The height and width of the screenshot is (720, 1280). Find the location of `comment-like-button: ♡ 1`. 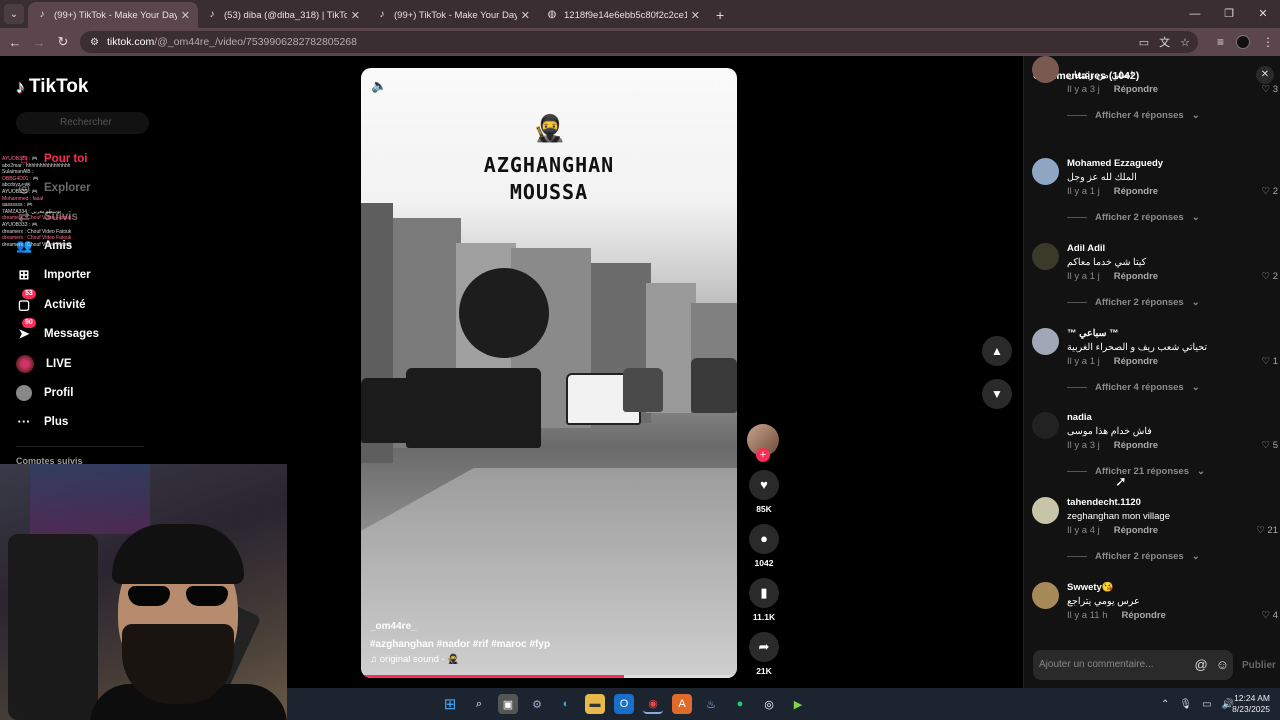

comment-like-button: ♡ 1 is located at coordinates (1270, 361).